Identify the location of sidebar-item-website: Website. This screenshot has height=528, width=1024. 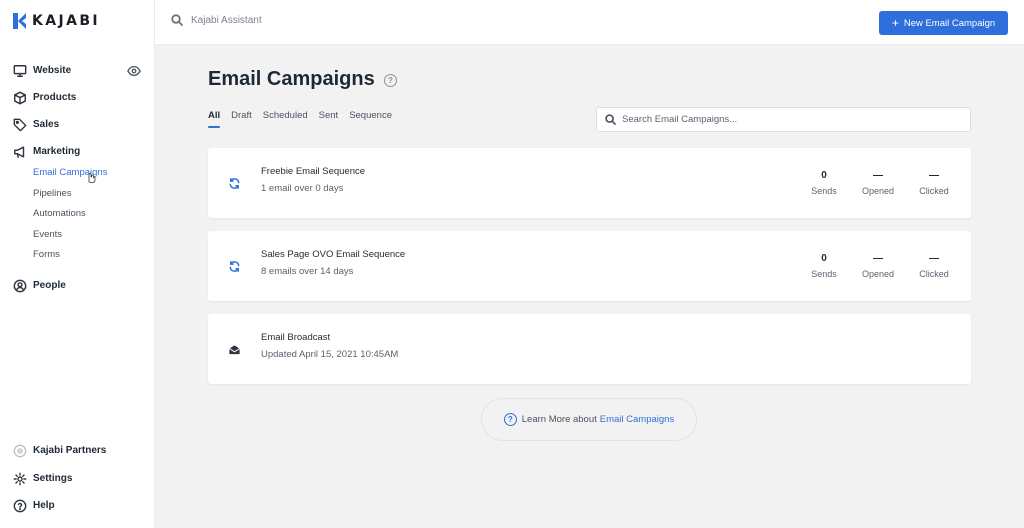
(41, 70).